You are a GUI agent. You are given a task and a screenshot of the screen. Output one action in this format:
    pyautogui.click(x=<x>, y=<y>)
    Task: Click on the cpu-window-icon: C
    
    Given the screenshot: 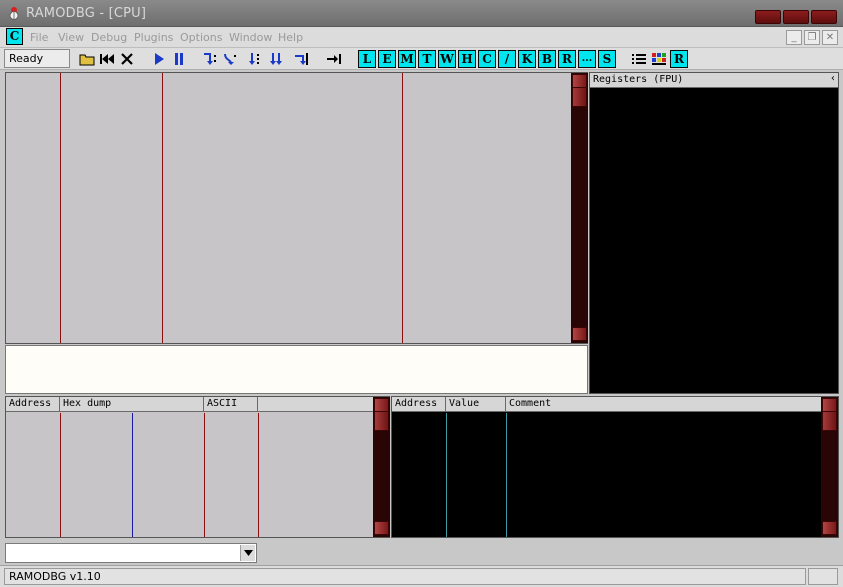 What is the action you would take?
    pyautogui.click(x=14, y=36)
    